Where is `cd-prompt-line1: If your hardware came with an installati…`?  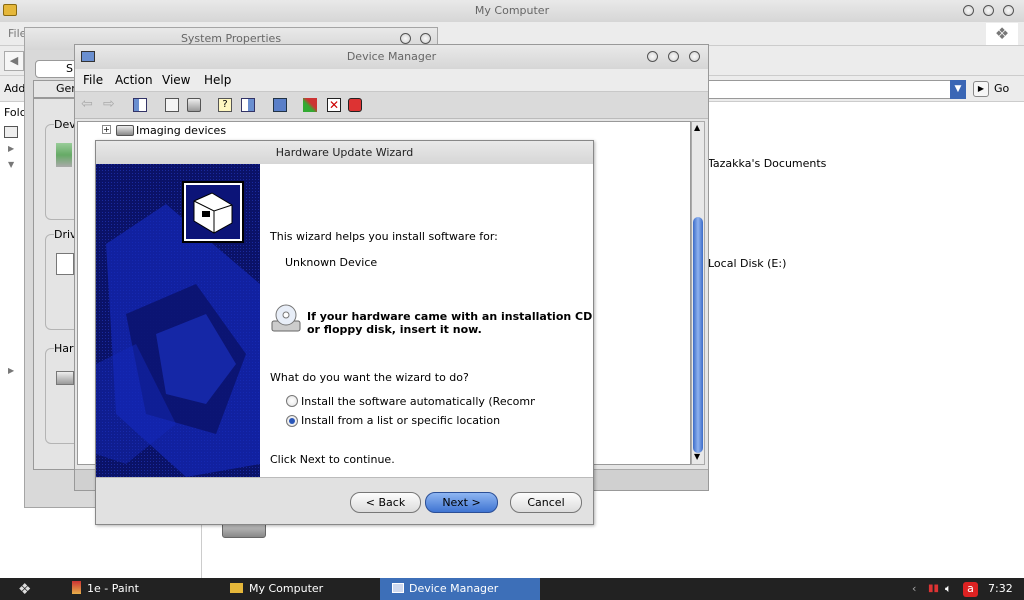 cd-prompt-line1: If your hardware came with an installati… is located at coordinates (450, 316).